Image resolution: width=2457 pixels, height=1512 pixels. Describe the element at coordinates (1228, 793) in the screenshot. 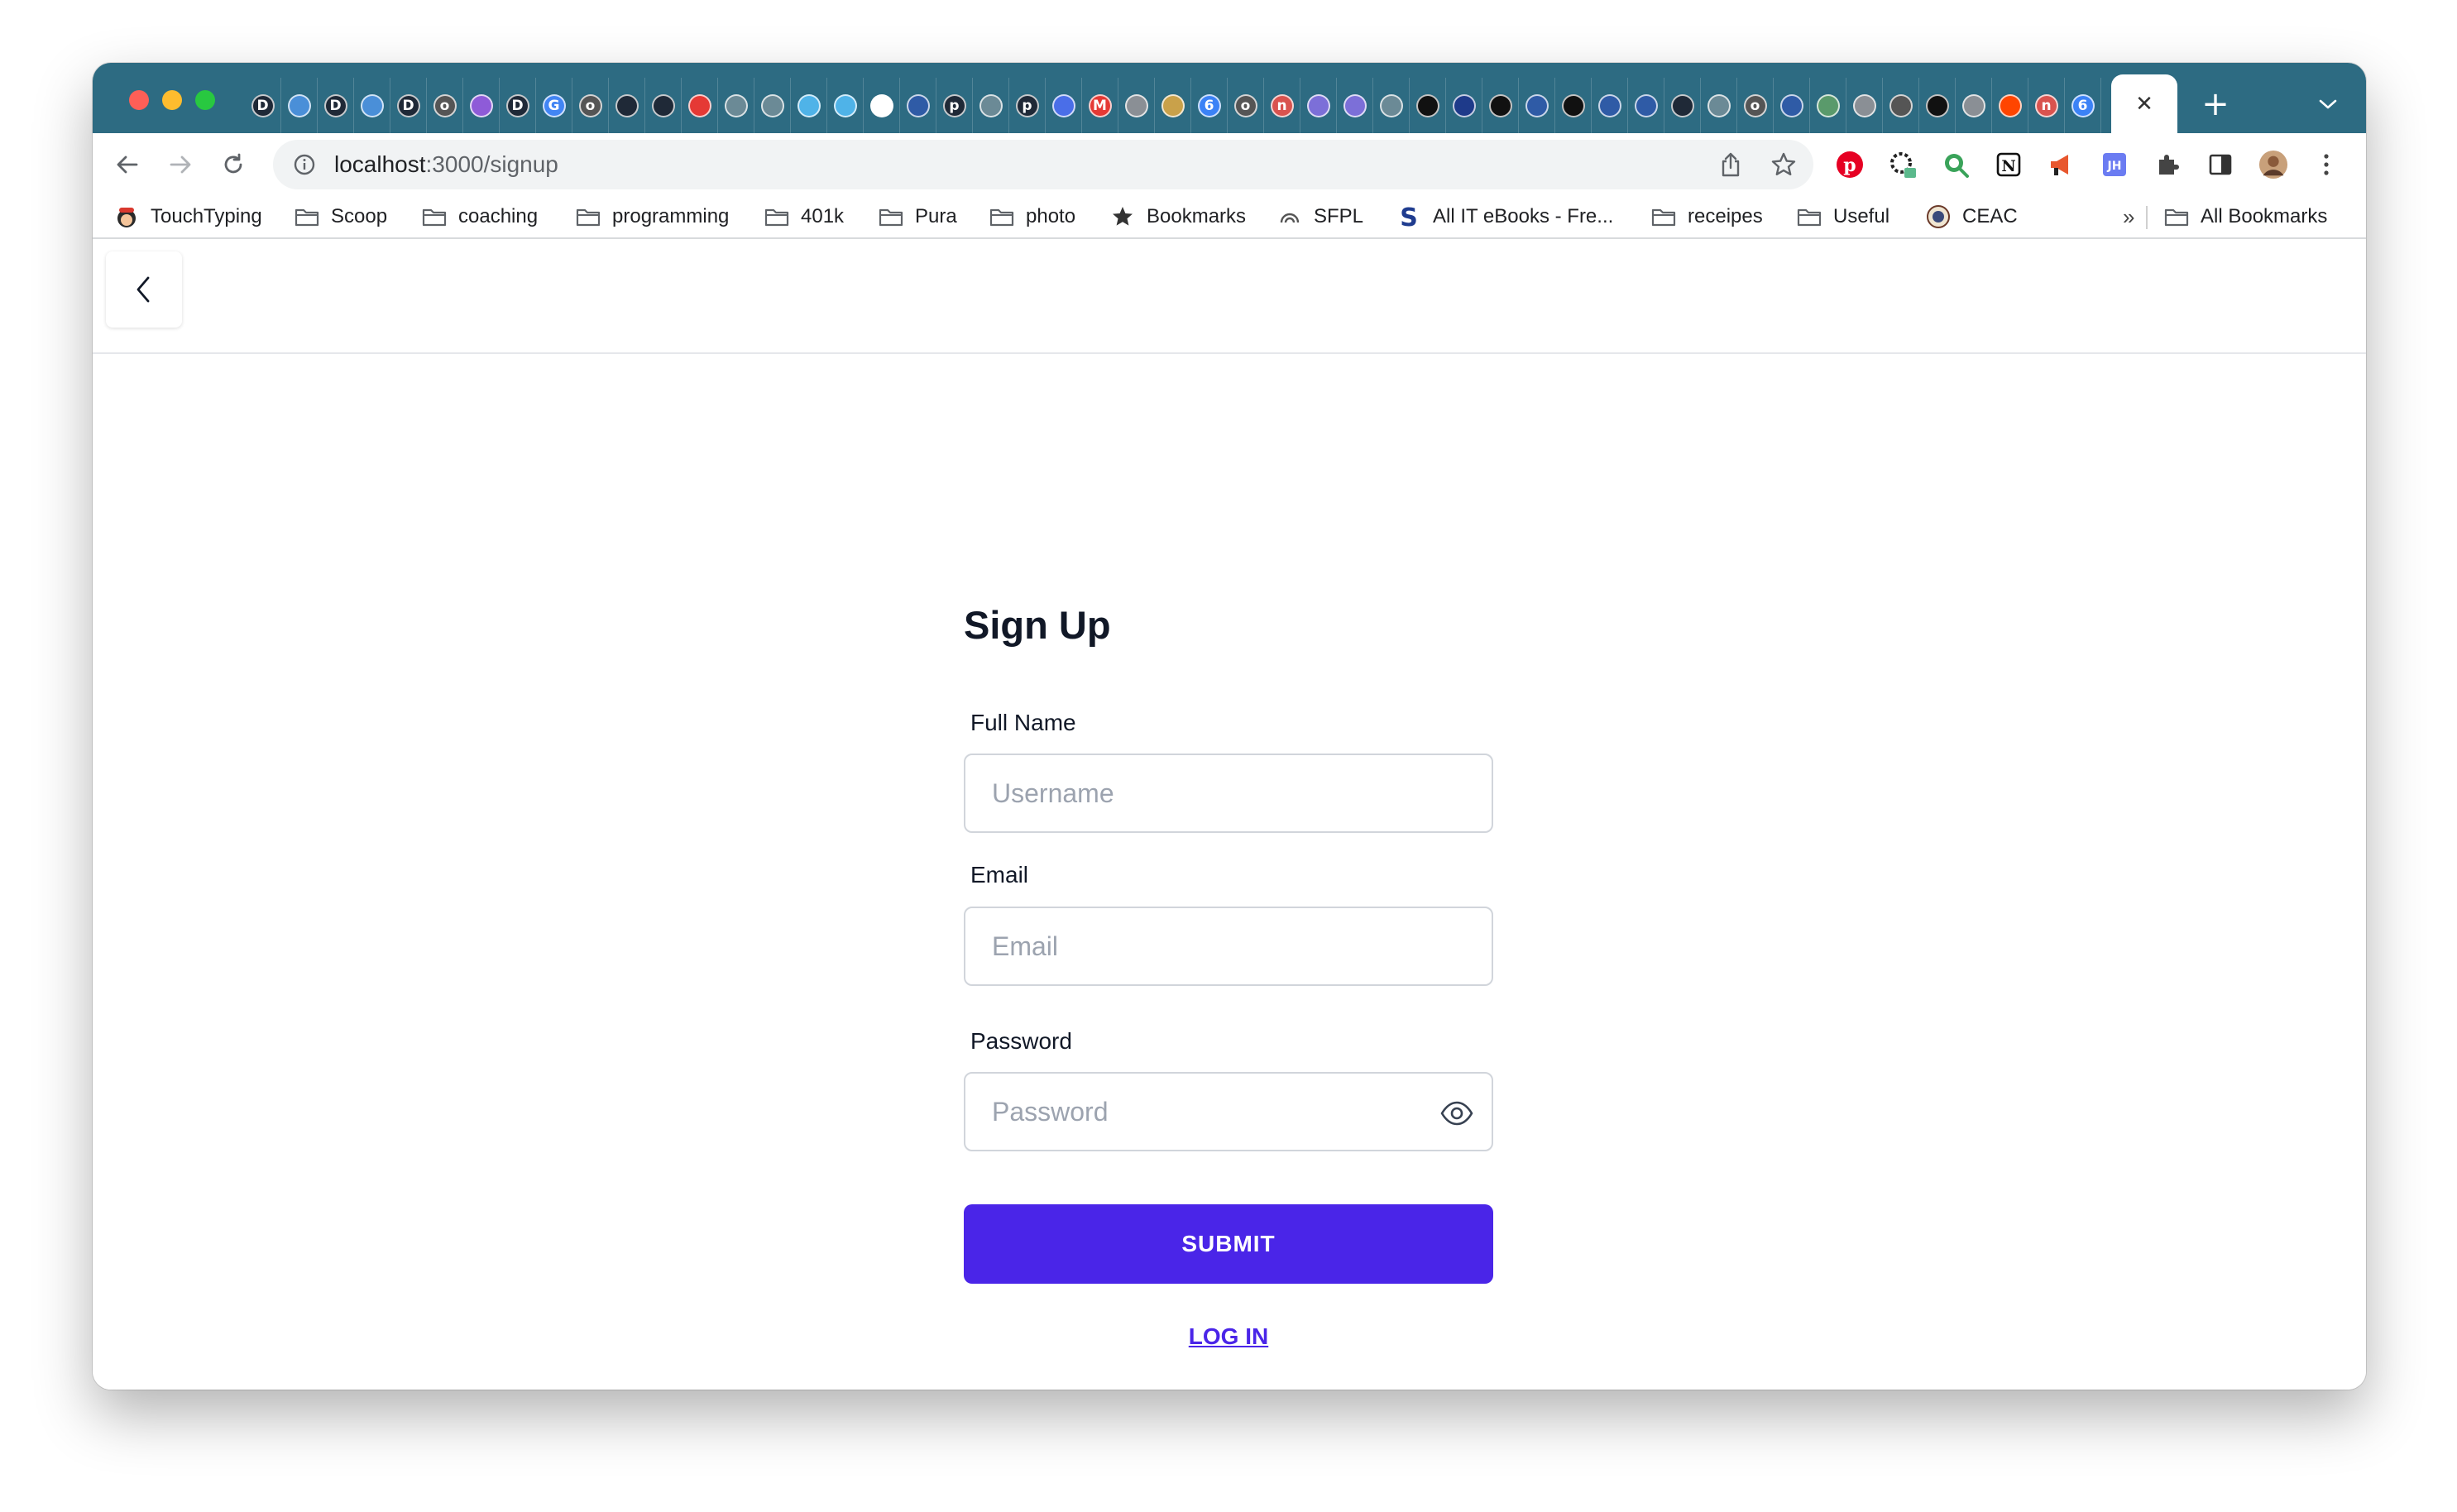

I see `full-name-input` at that location.